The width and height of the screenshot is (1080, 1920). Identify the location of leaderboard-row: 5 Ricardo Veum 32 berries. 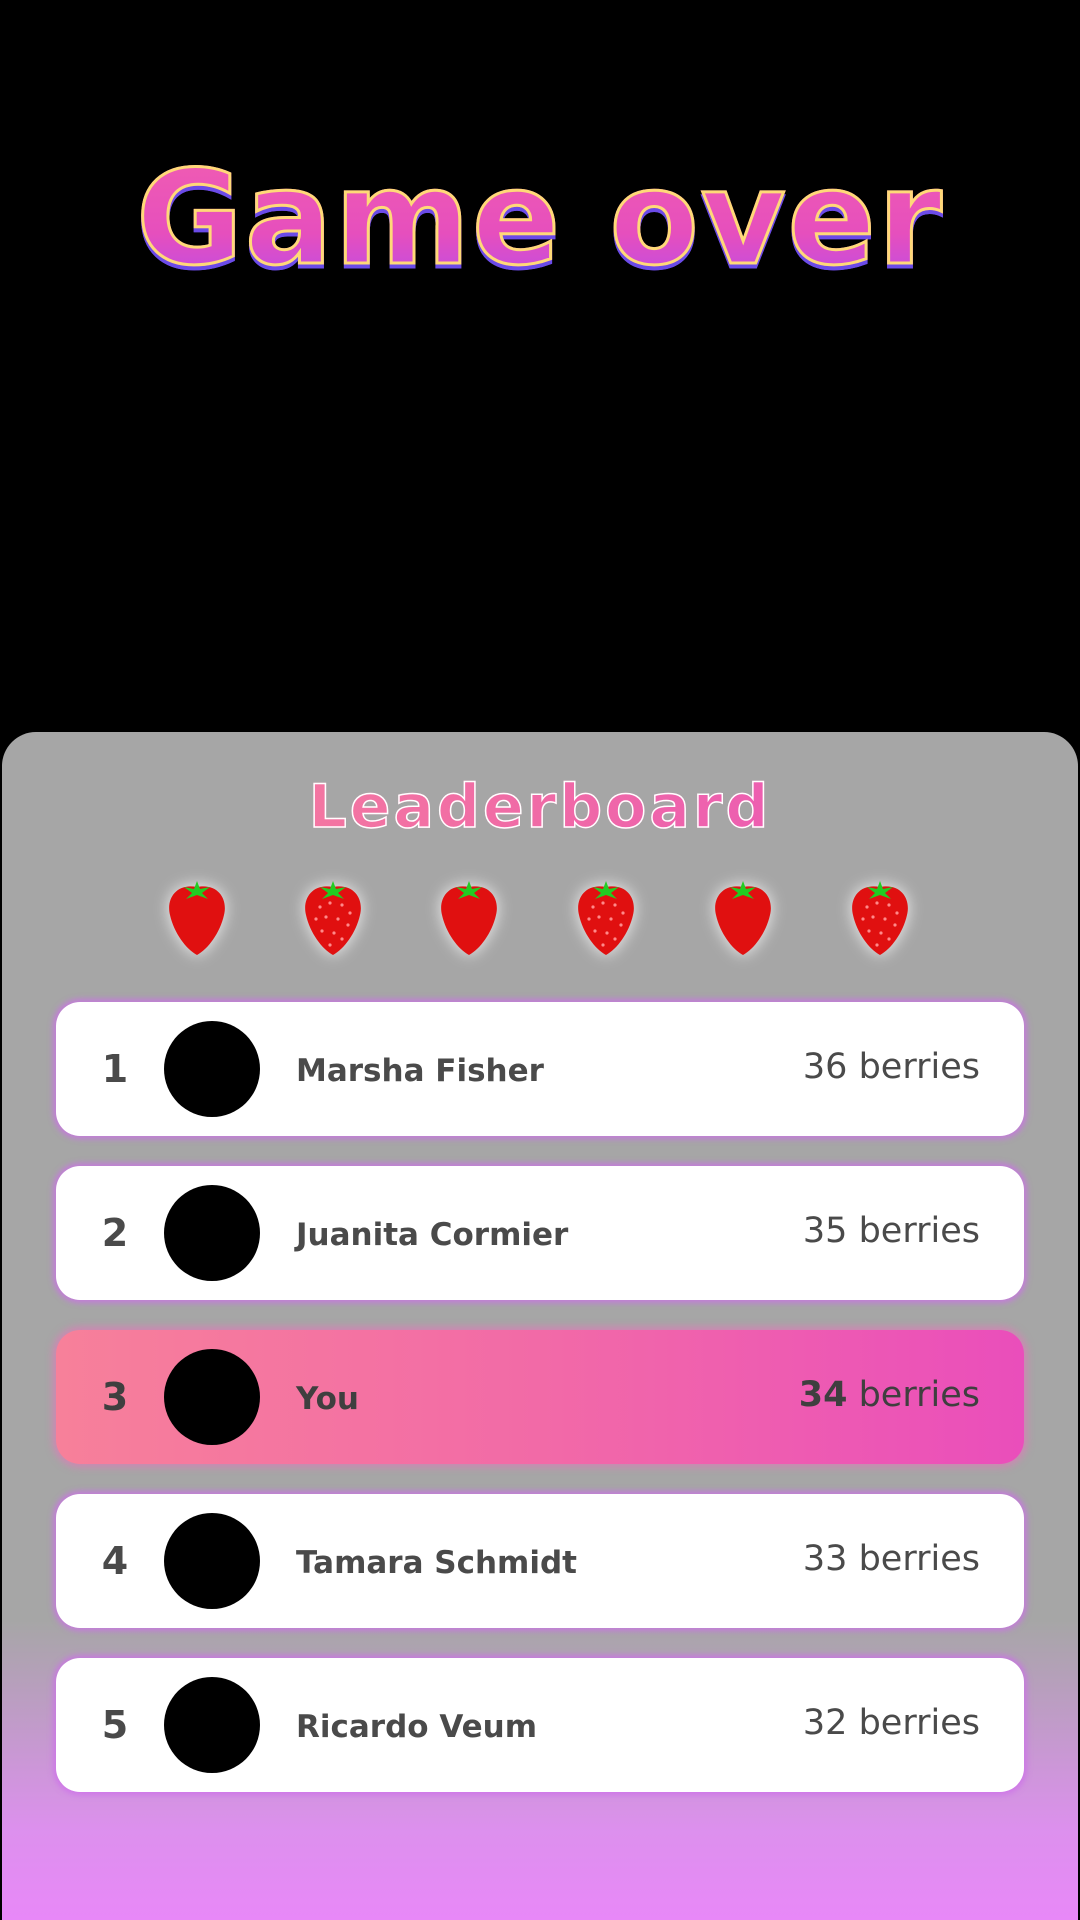
(540, 1725).